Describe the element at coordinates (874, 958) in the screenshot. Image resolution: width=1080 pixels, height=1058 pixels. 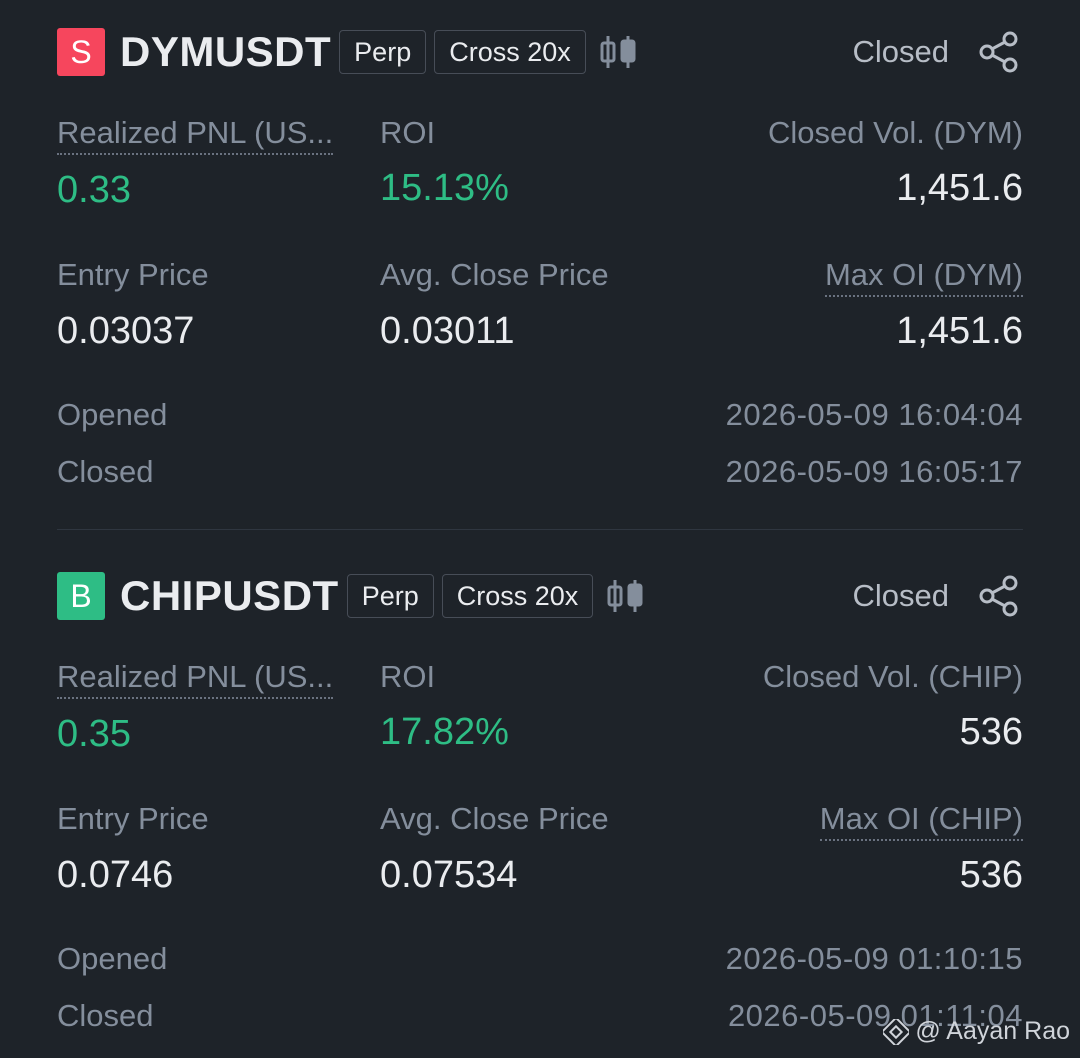
I see `opened-time: 2026-05-09 01:10:15` at that location.